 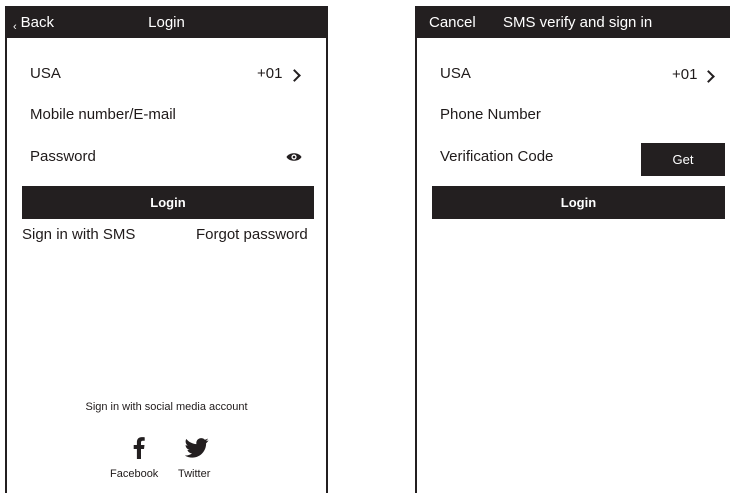 I want to click on password-field: Password, so click(x=63, y=156).